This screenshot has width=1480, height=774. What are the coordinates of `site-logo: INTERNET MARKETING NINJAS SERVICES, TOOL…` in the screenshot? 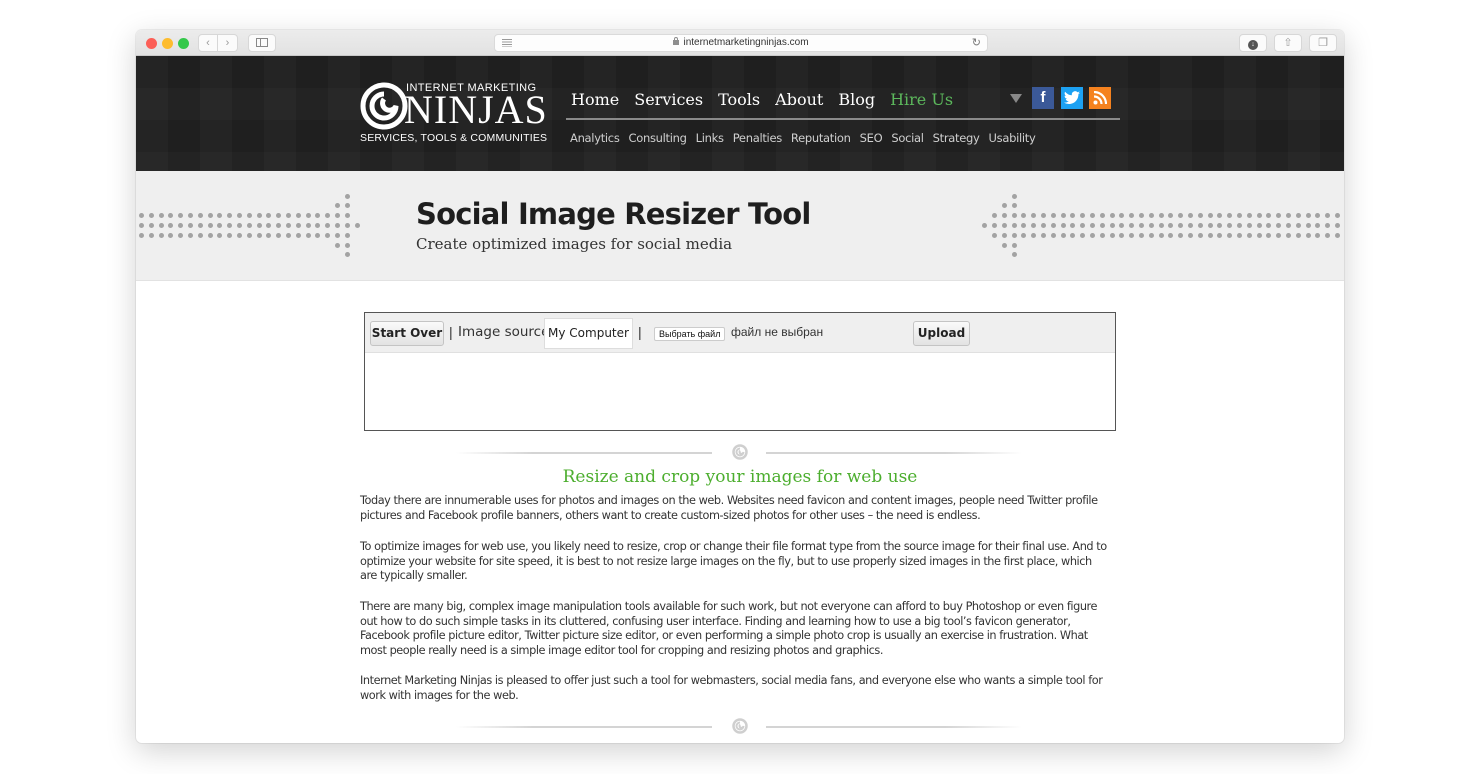 It's located at (453, 115).